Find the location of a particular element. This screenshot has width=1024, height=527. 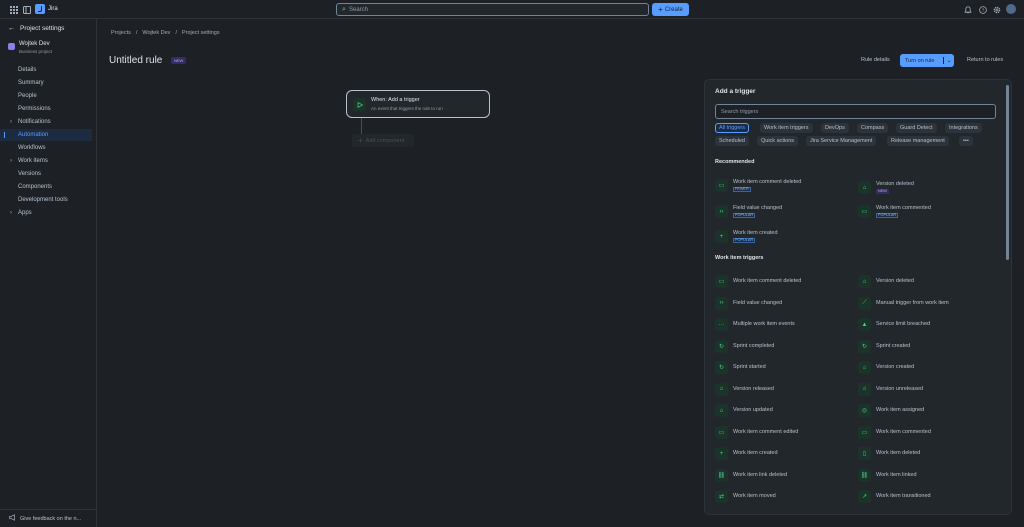

trigger-option: ▭ Work item commented is located at coordinates (928, 433).